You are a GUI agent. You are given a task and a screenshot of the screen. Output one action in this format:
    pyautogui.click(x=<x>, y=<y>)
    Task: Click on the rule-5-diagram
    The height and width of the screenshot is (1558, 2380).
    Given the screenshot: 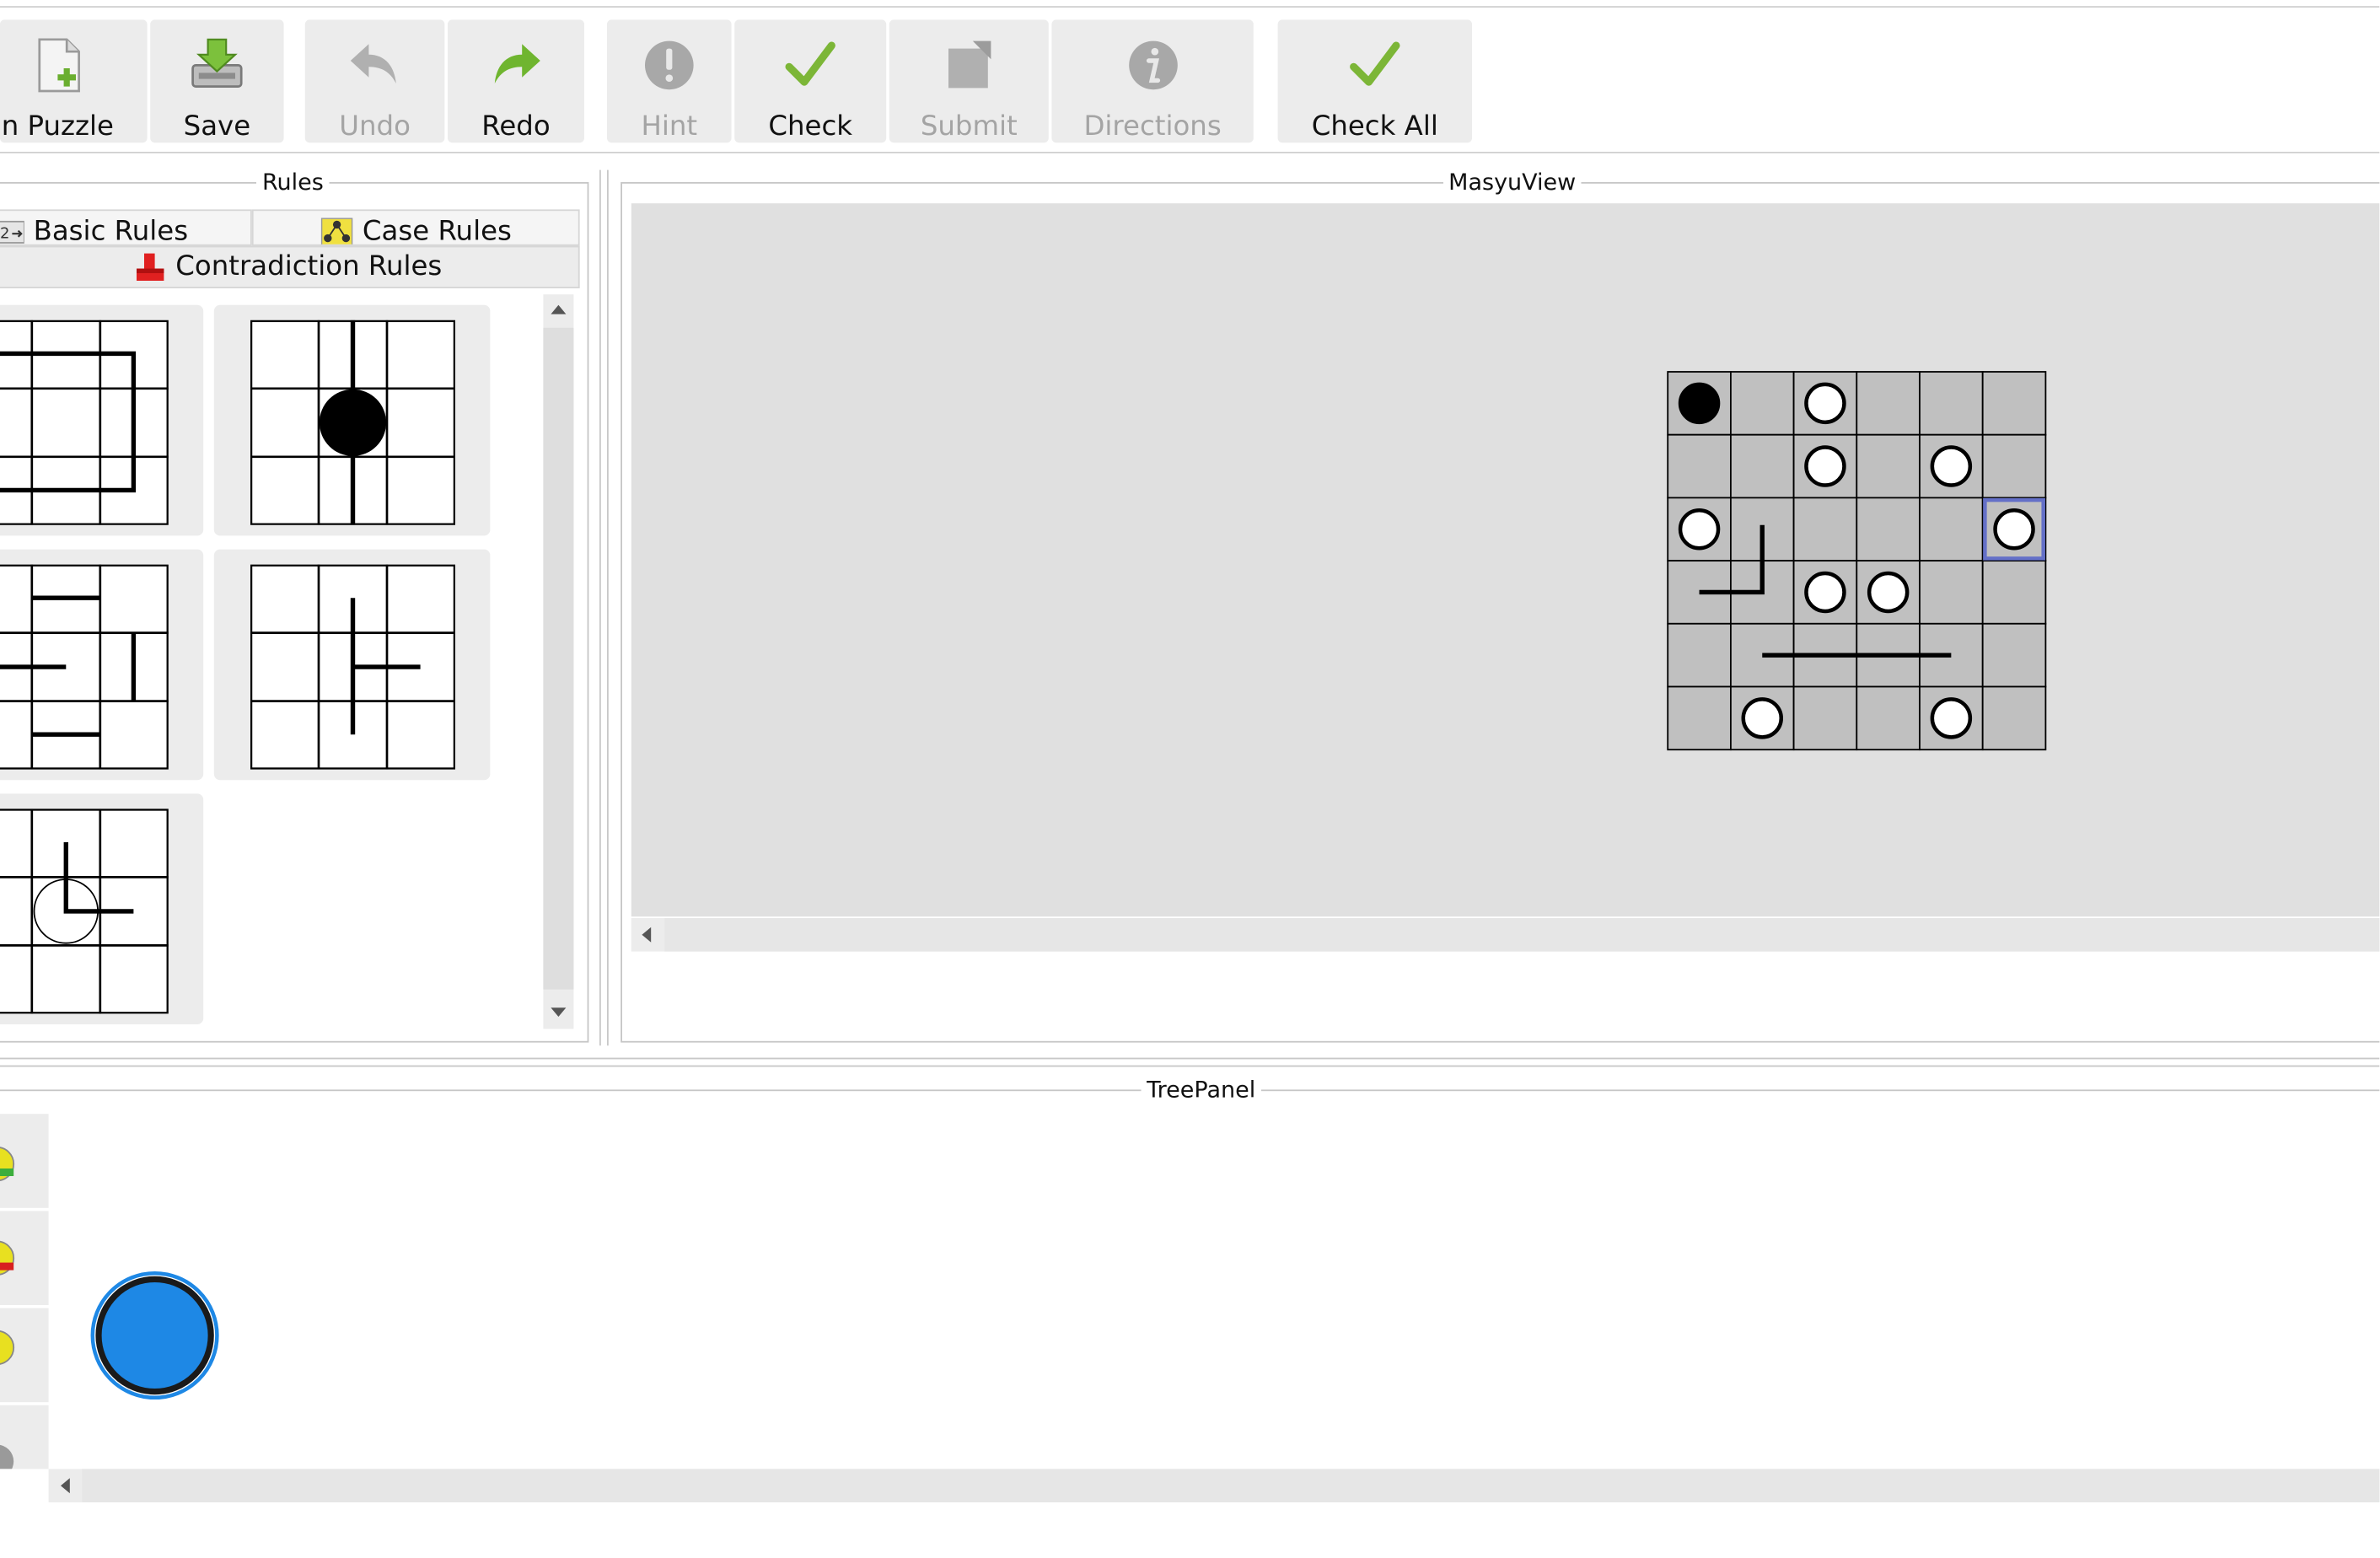 What is the action you would take?
    pyautogui.click(x=84, y=911)
    